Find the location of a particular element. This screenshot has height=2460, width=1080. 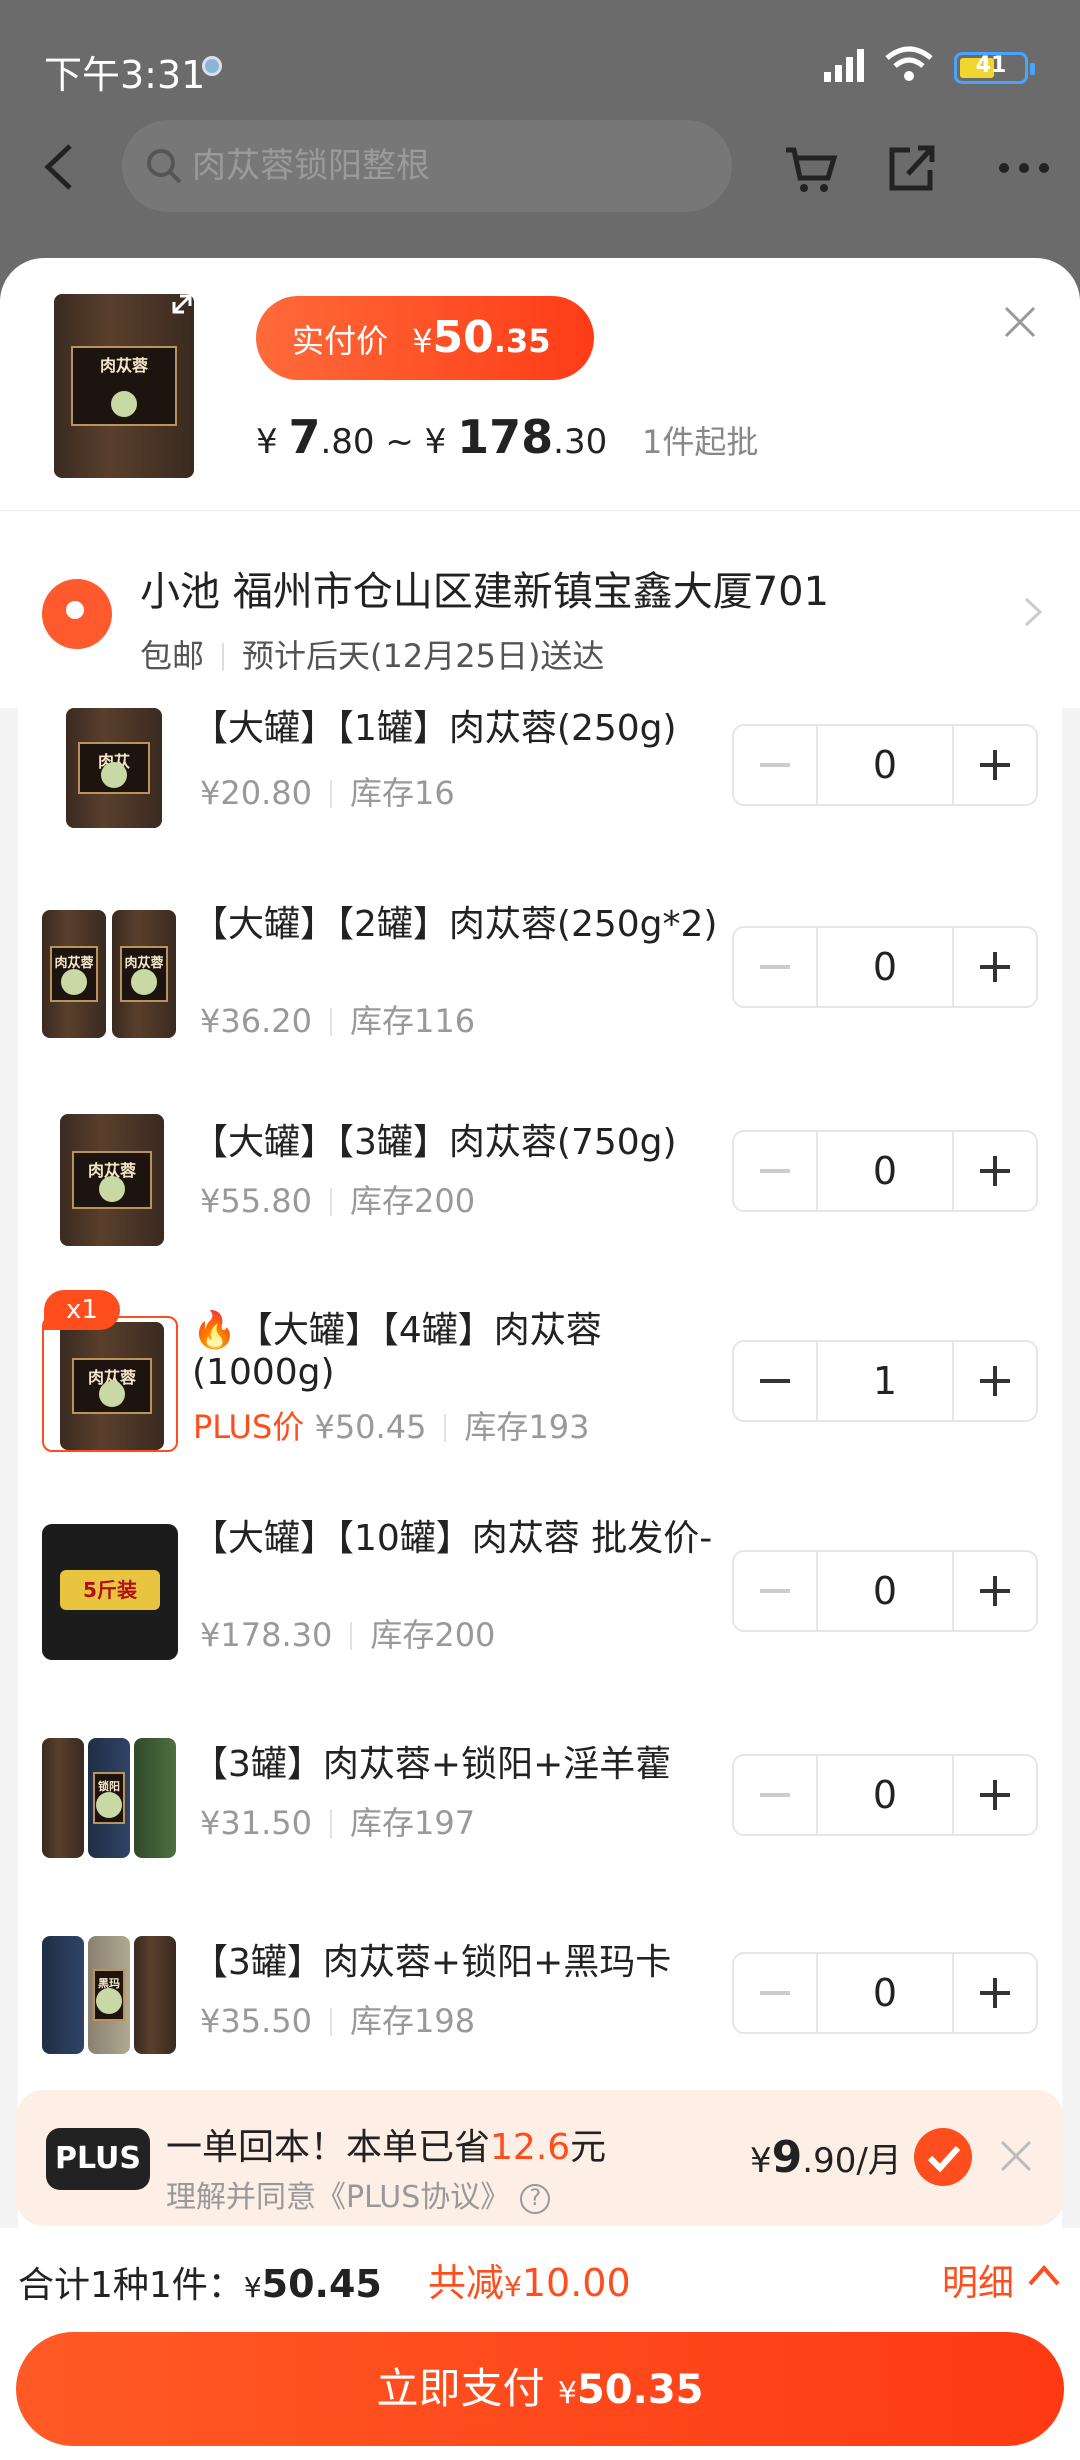

chevron-up-icon is located at coordinates (1044, 2275).